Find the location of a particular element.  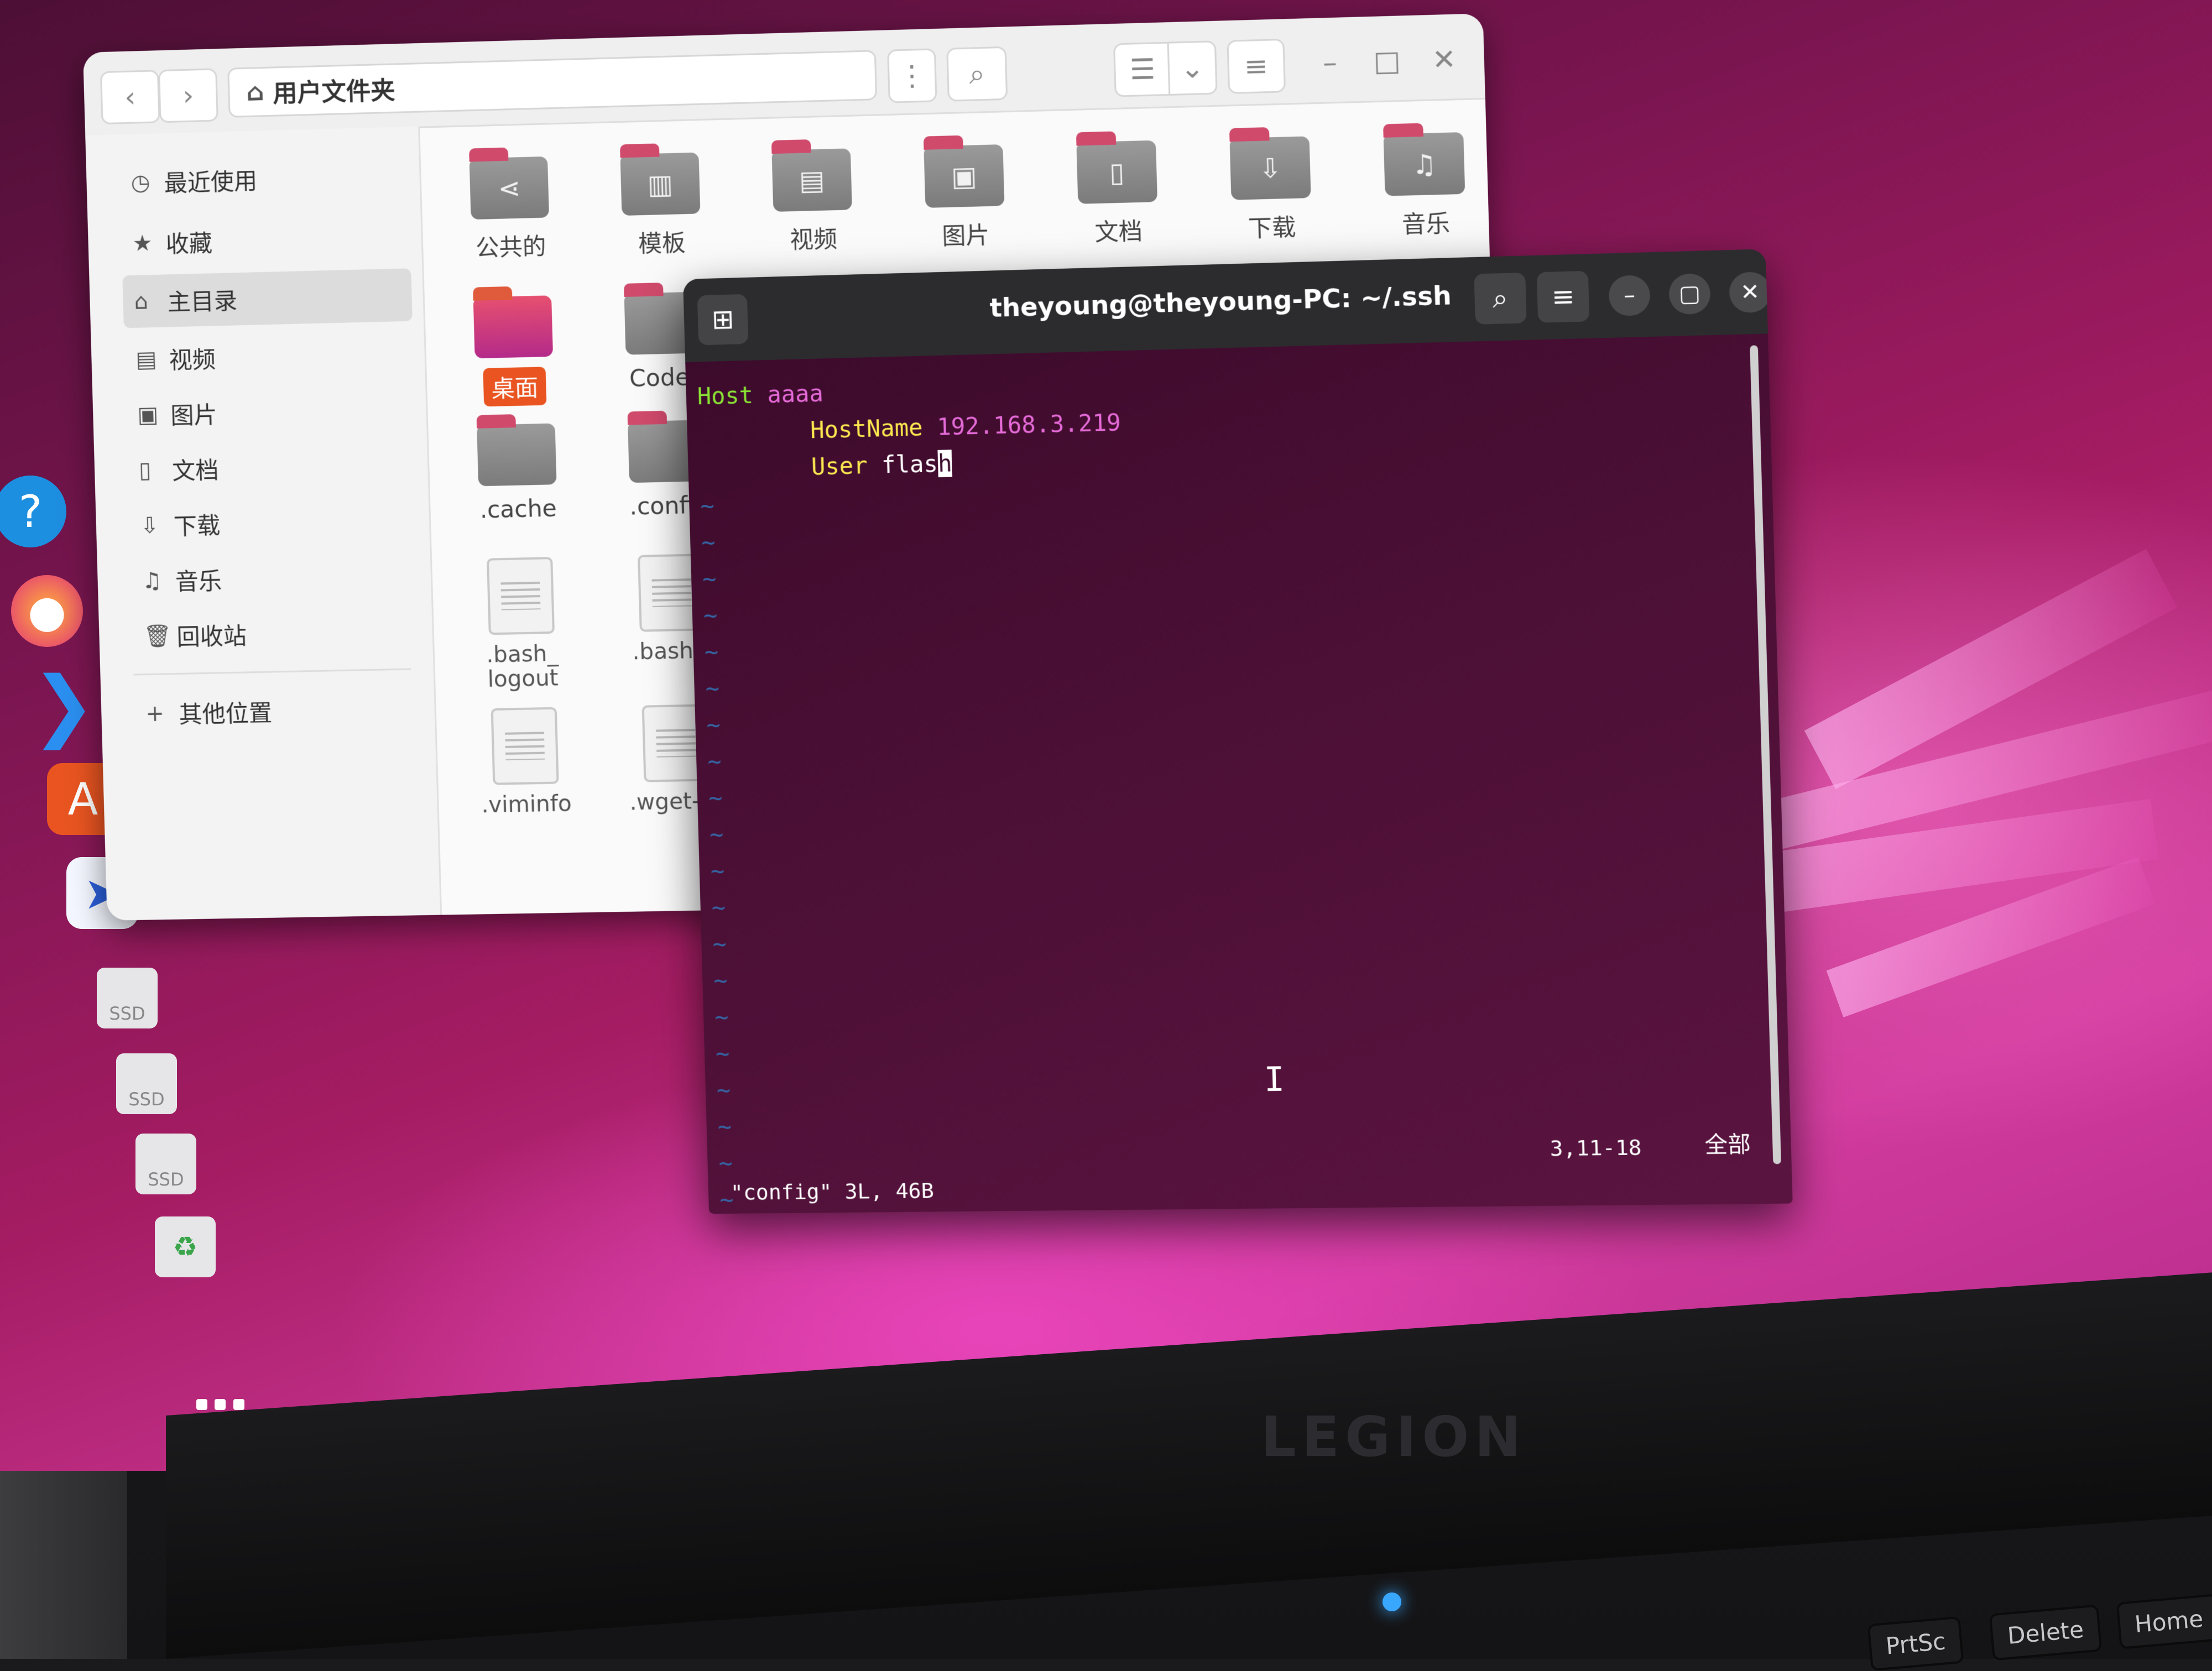

sidebar-item-label: 其他位置 is located at coordinates (226, 714).